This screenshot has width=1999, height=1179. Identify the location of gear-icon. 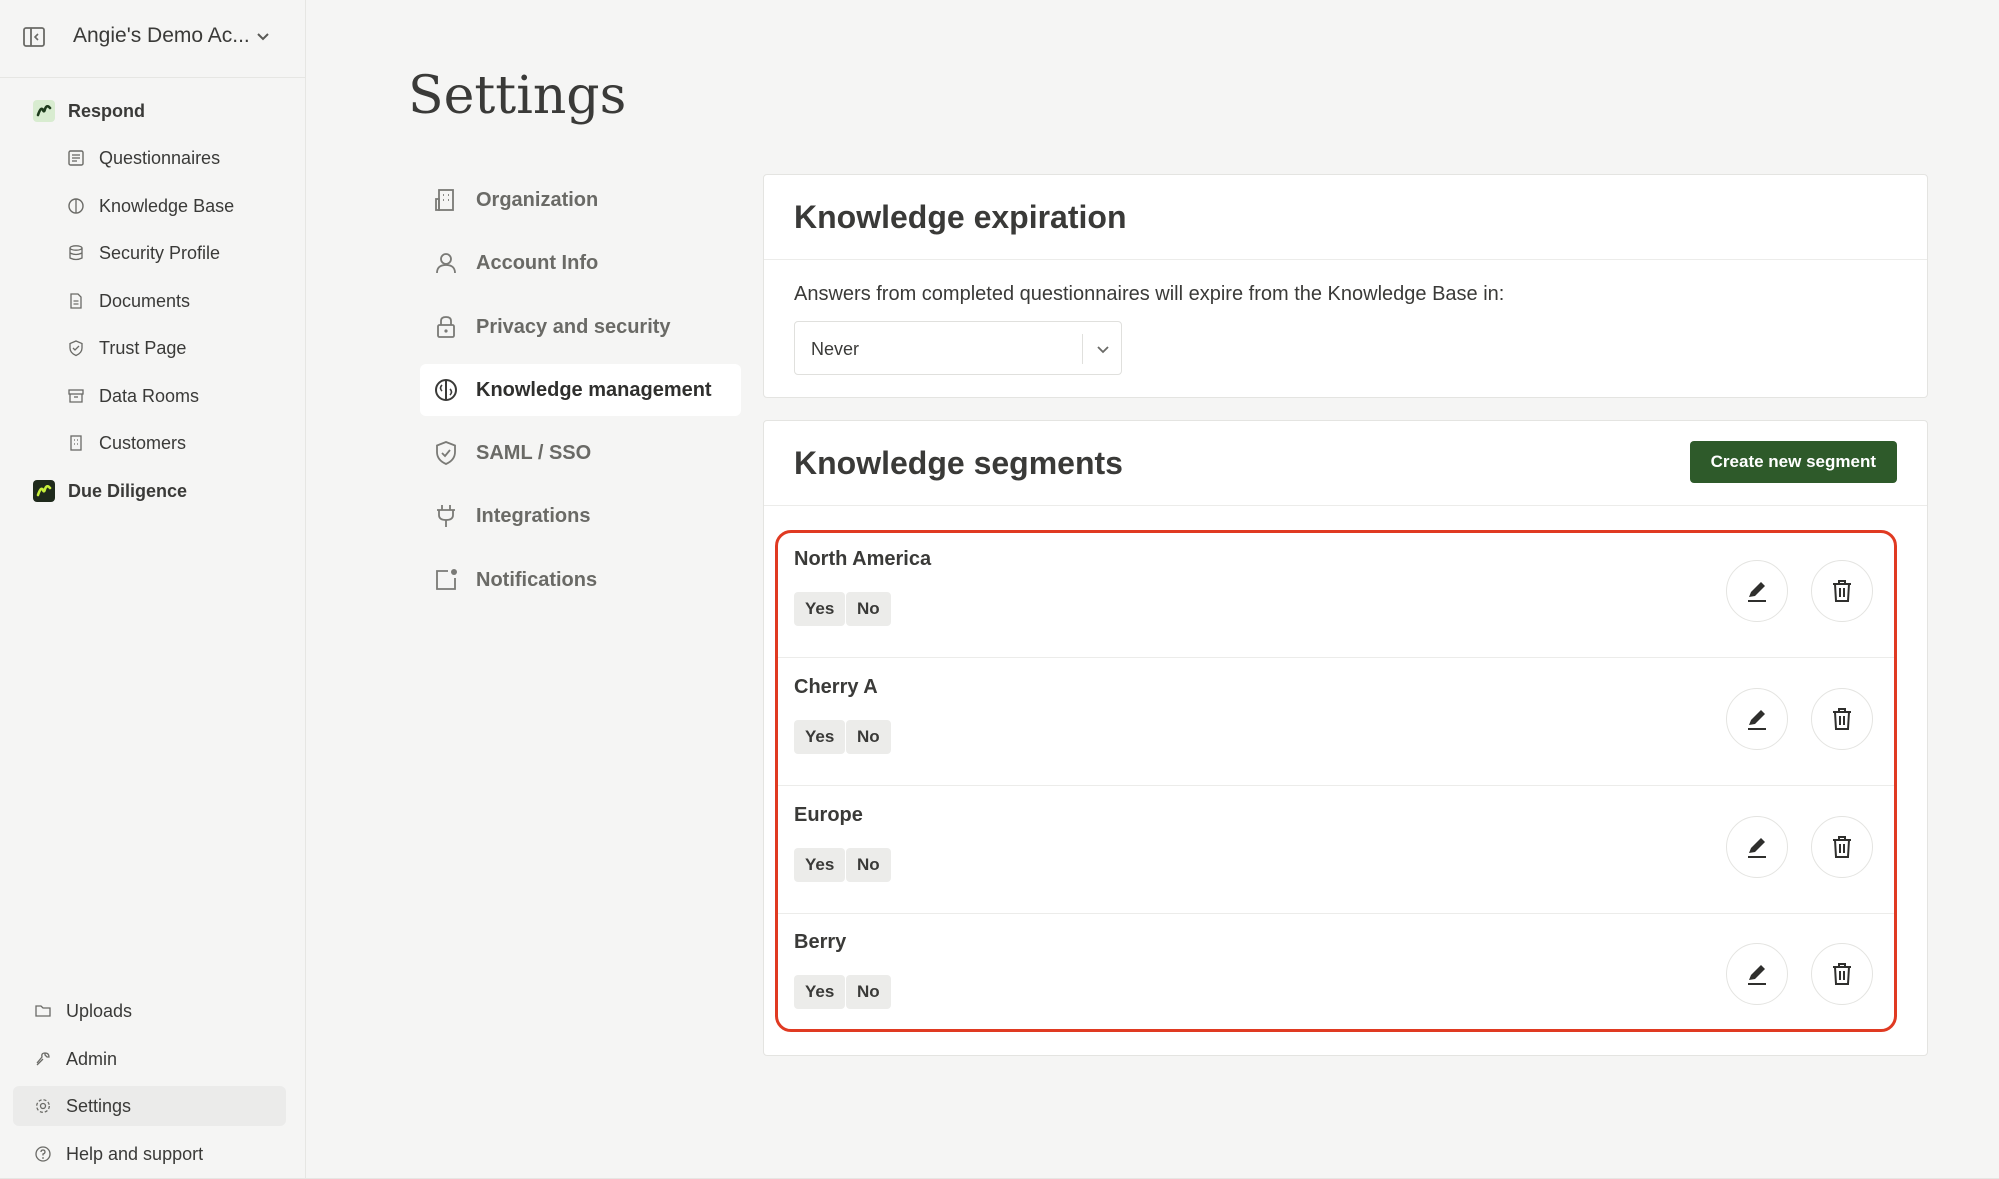
(43, 1106).